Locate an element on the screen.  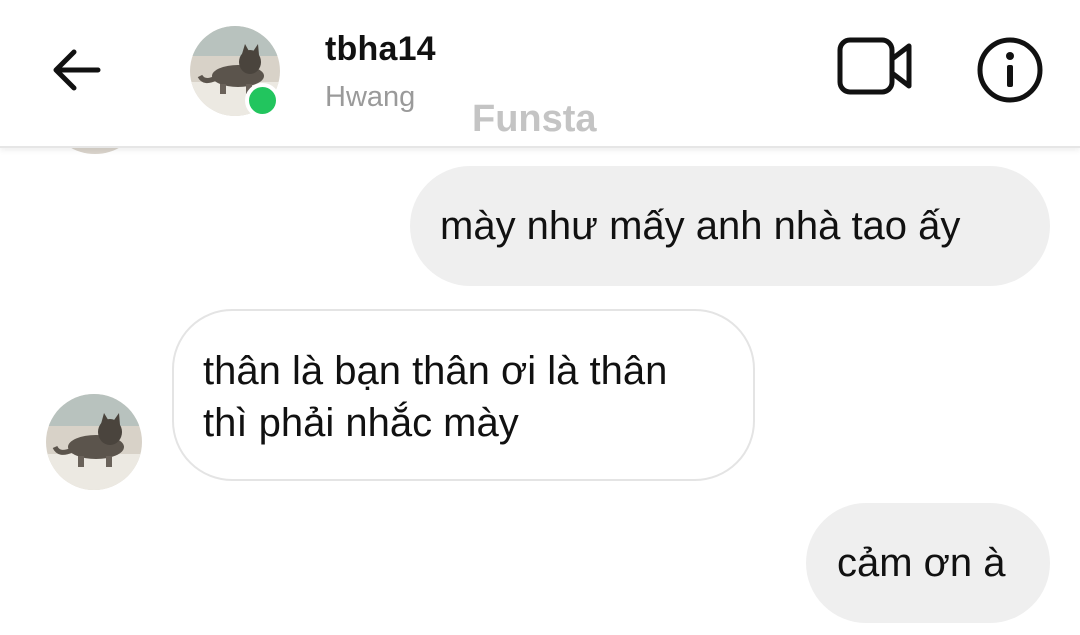
arrow-left-icon is located at coordinates (77, 70).